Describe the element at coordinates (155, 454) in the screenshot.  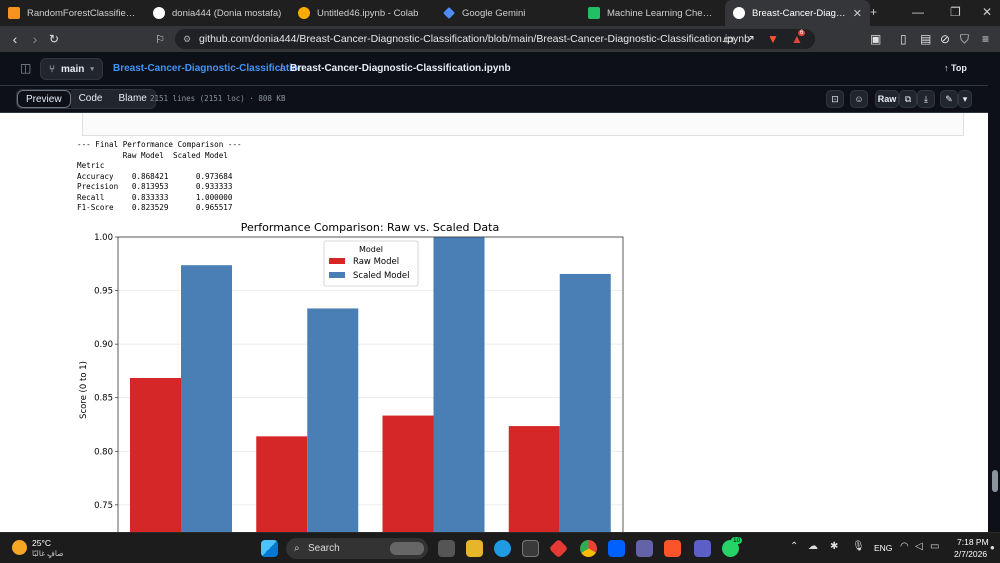
I see `bar-accuracy-raw` at that location.